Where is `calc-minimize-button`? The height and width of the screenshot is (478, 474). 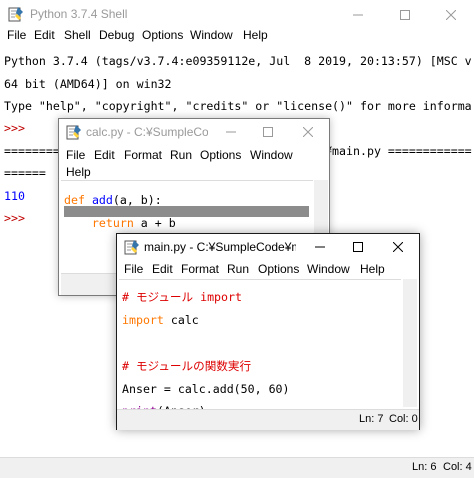
calc-minimize-button is located at coordinates (231, 132).